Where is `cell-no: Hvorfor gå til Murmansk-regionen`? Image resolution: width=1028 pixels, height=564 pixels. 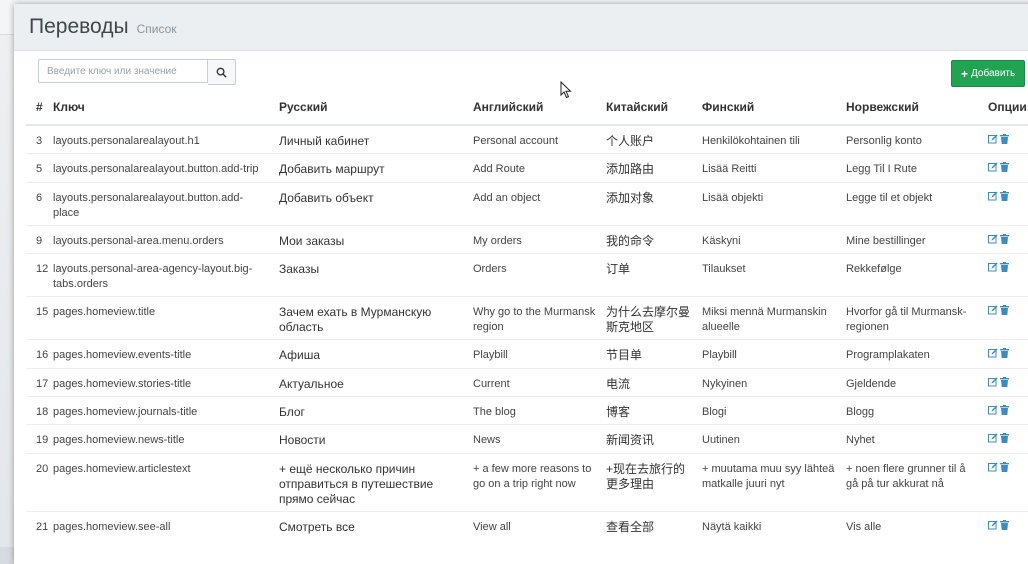
cell-no: Hvorfor gå til Murmansk-regionen is located at coordinates (912, 318).